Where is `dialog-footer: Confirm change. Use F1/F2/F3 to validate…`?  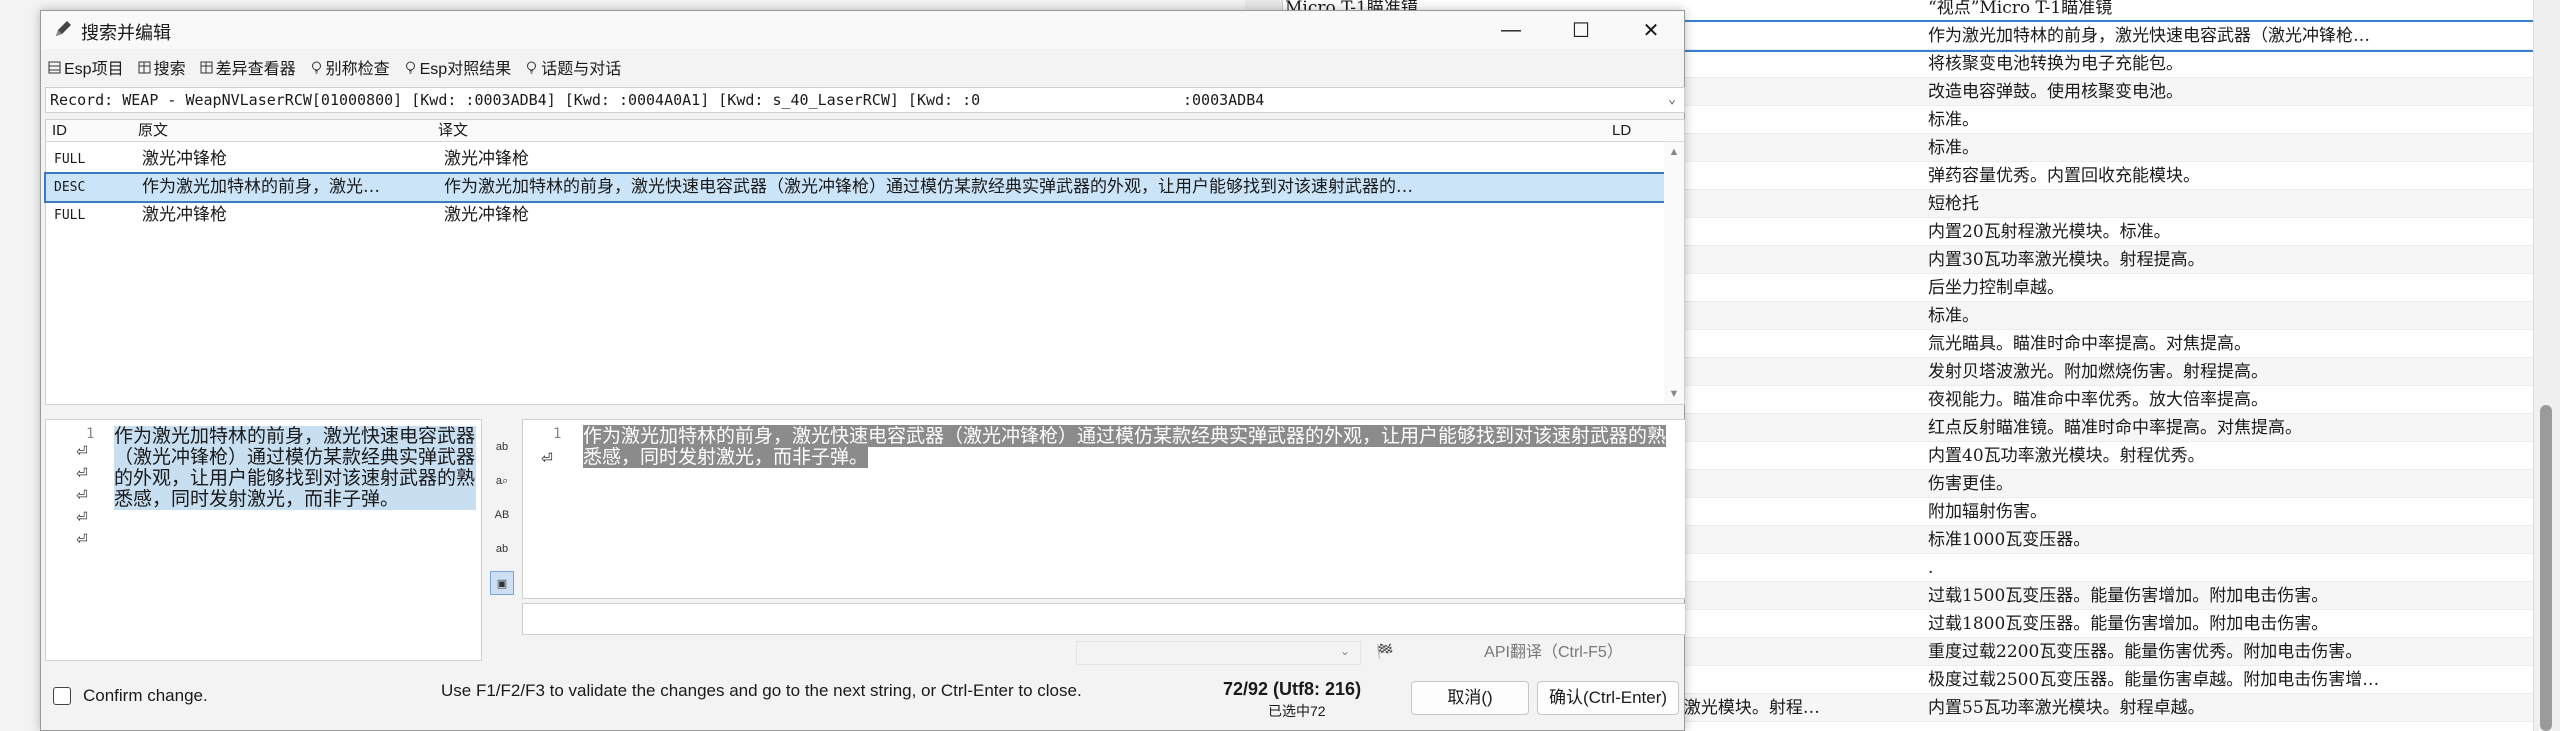
dialog-footer: Confirm change. Use F1/F2/F3 to validate… is located at coordinates (862, 697).